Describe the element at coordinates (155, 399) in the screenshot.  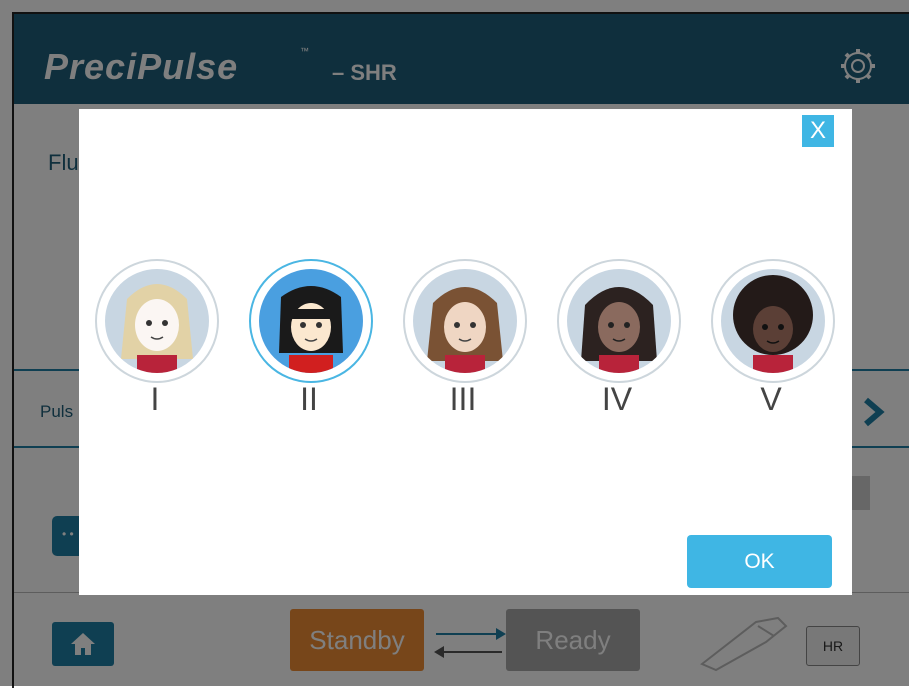
I see `skin-type-label: I` at that location.